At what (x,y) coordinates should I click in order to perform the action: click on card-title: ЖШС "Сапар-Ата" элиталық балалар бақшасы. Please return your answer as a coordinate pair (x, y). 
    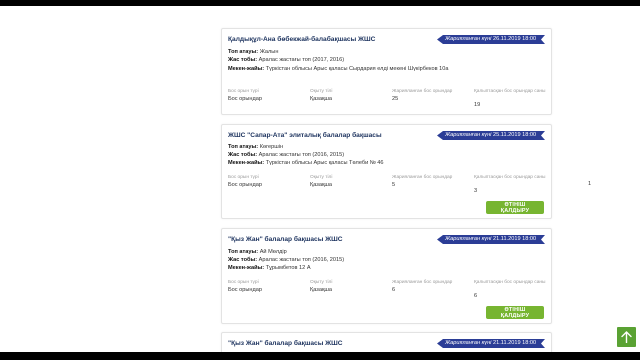
    Looking at the image, I should click on (330, 135).